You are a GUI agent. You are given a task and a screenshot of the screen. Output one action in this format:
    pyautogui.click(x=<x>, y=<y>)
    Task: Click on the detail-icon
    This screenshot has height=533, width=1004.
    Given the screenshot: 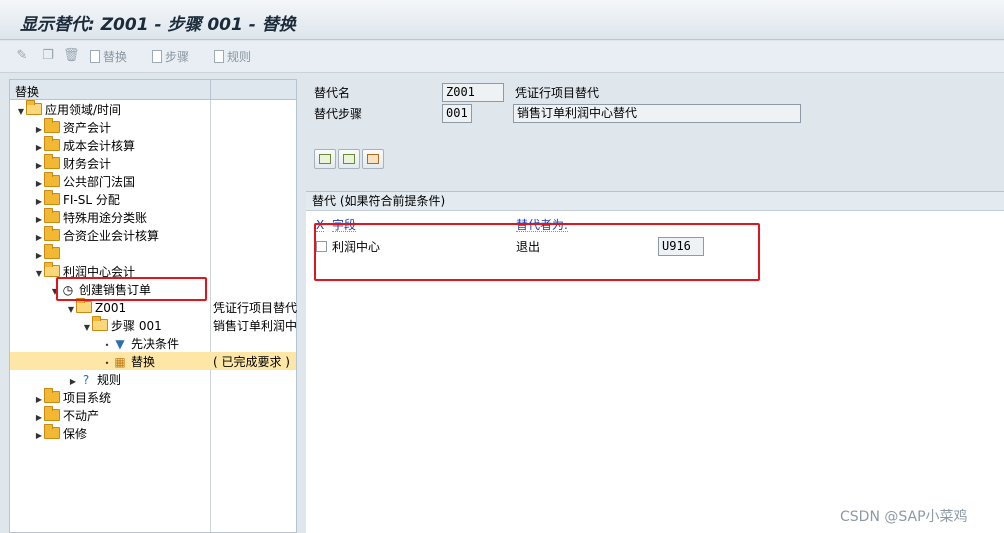 What is the action you would take?
    pyautogui.click(x=373, y=159)
    